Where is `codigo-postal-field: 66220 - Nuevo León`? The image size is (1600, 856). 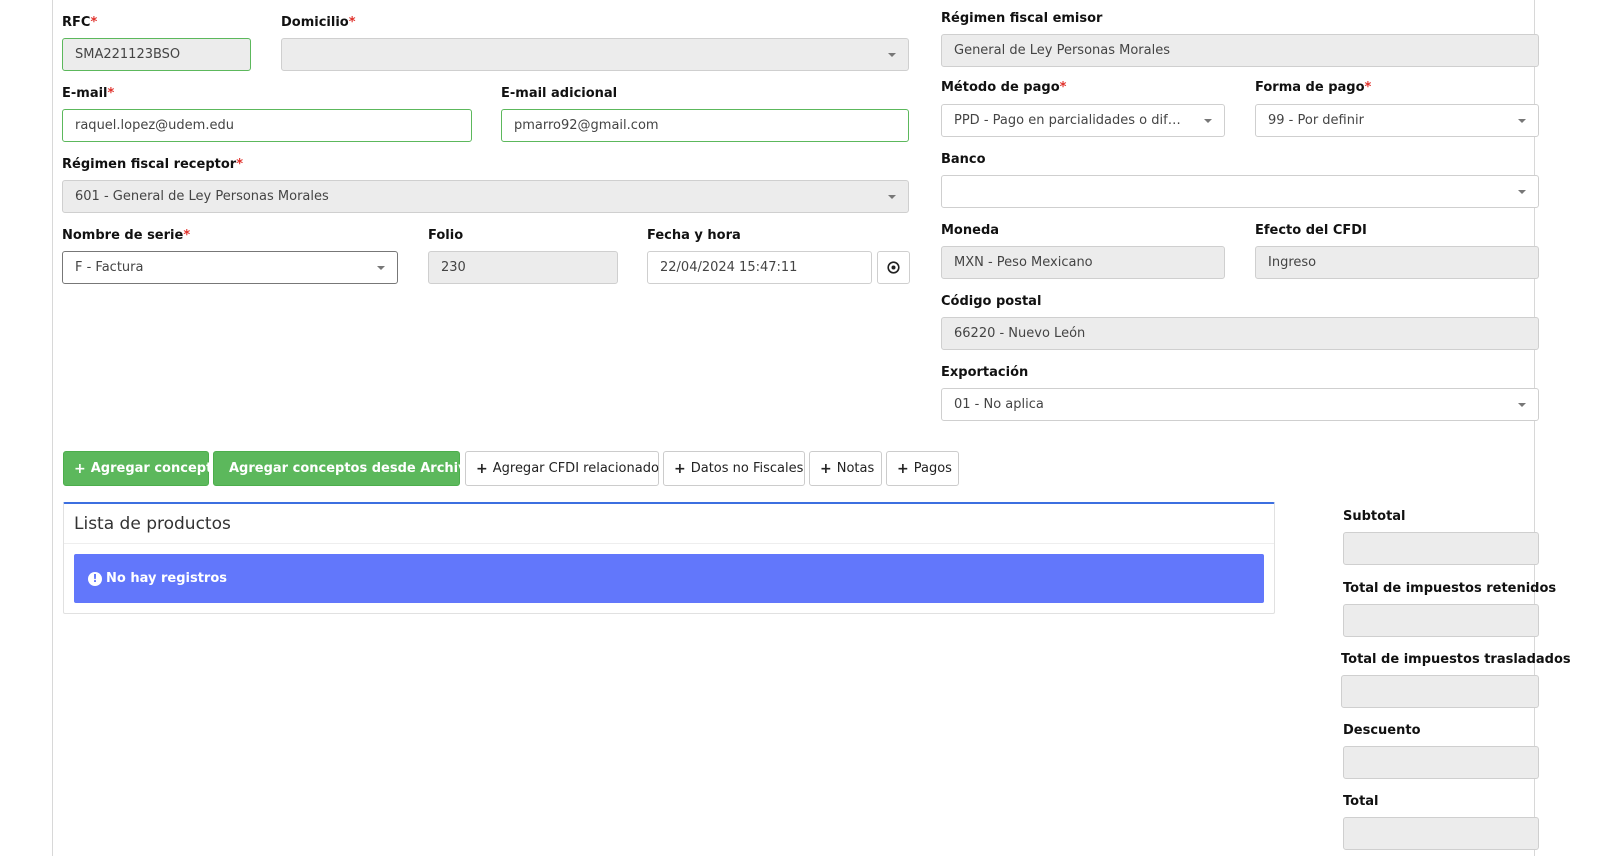 codigo-postal-field: 66220 - Nuevo León is located at coordinates (1240, 333).